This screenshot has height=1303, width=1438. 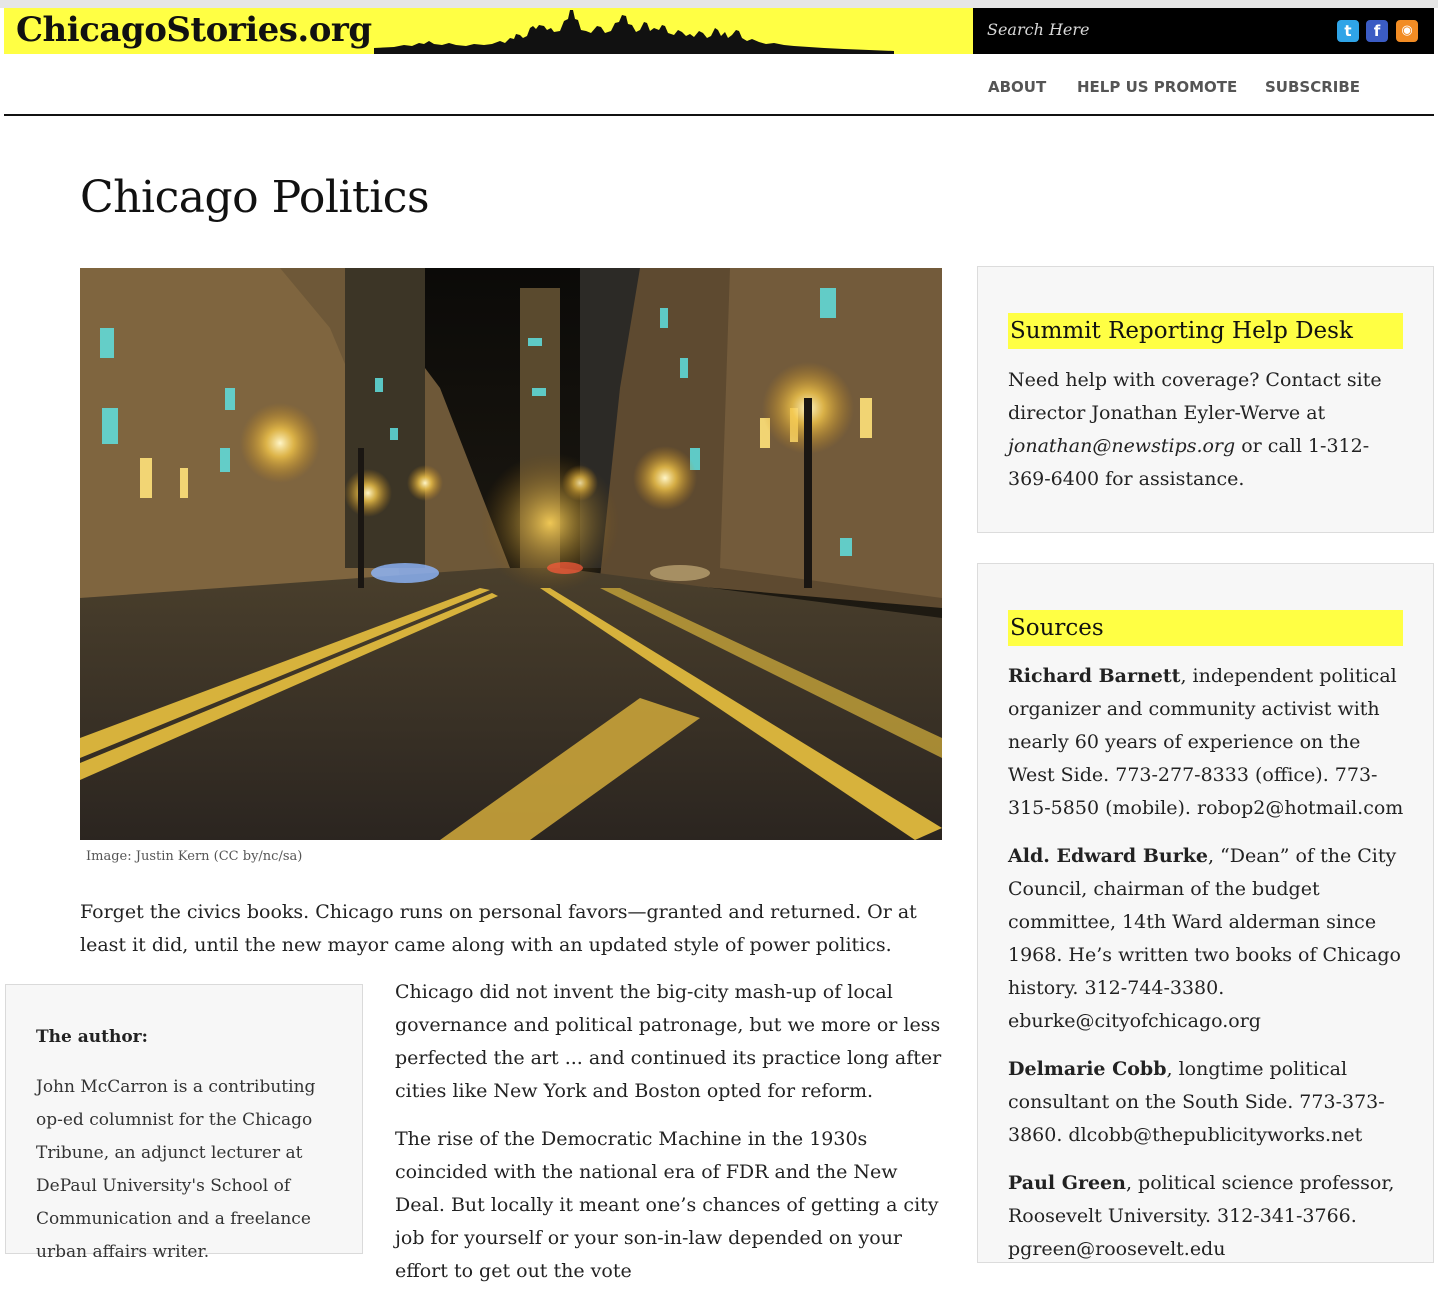 What do you see at coordinates (1205, 628) in the screenshot?
I see `sources-heading: Sources` at bounding box center [1205, 628].